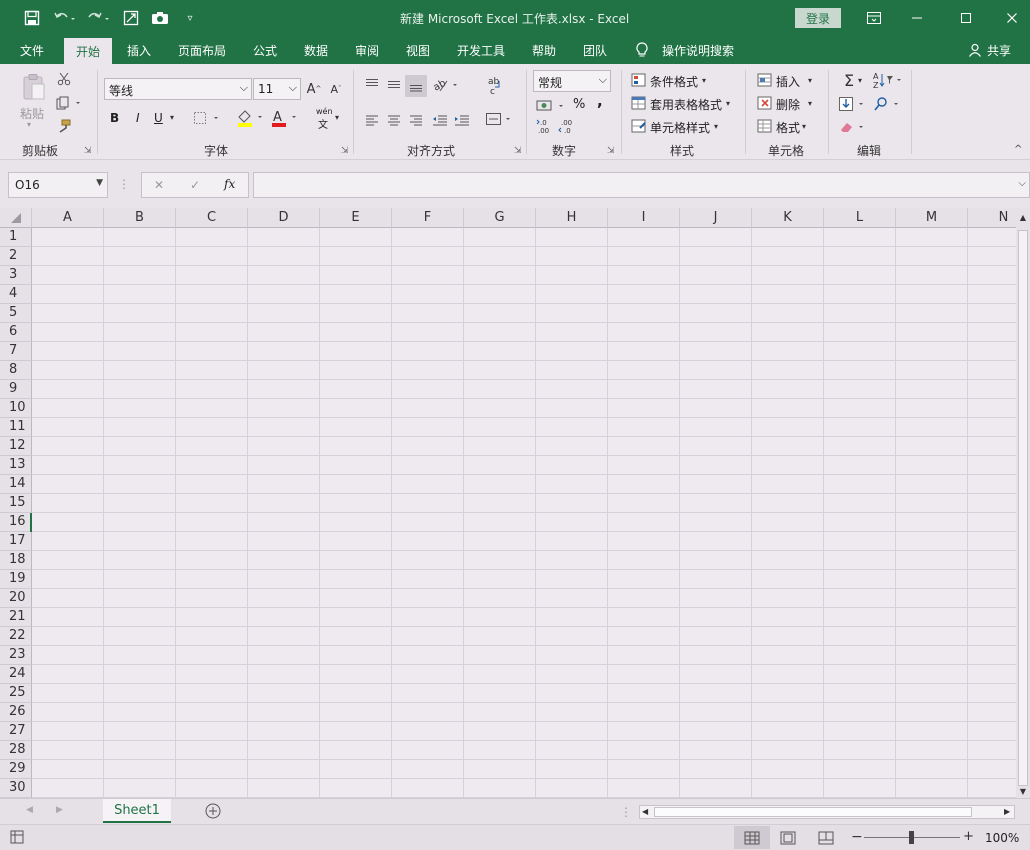  What do you see at coordinates (704, 80) in the screenshot?
I see `conditional-formatting-dropdown-icon: ▾` at bounding box center [704, 80].